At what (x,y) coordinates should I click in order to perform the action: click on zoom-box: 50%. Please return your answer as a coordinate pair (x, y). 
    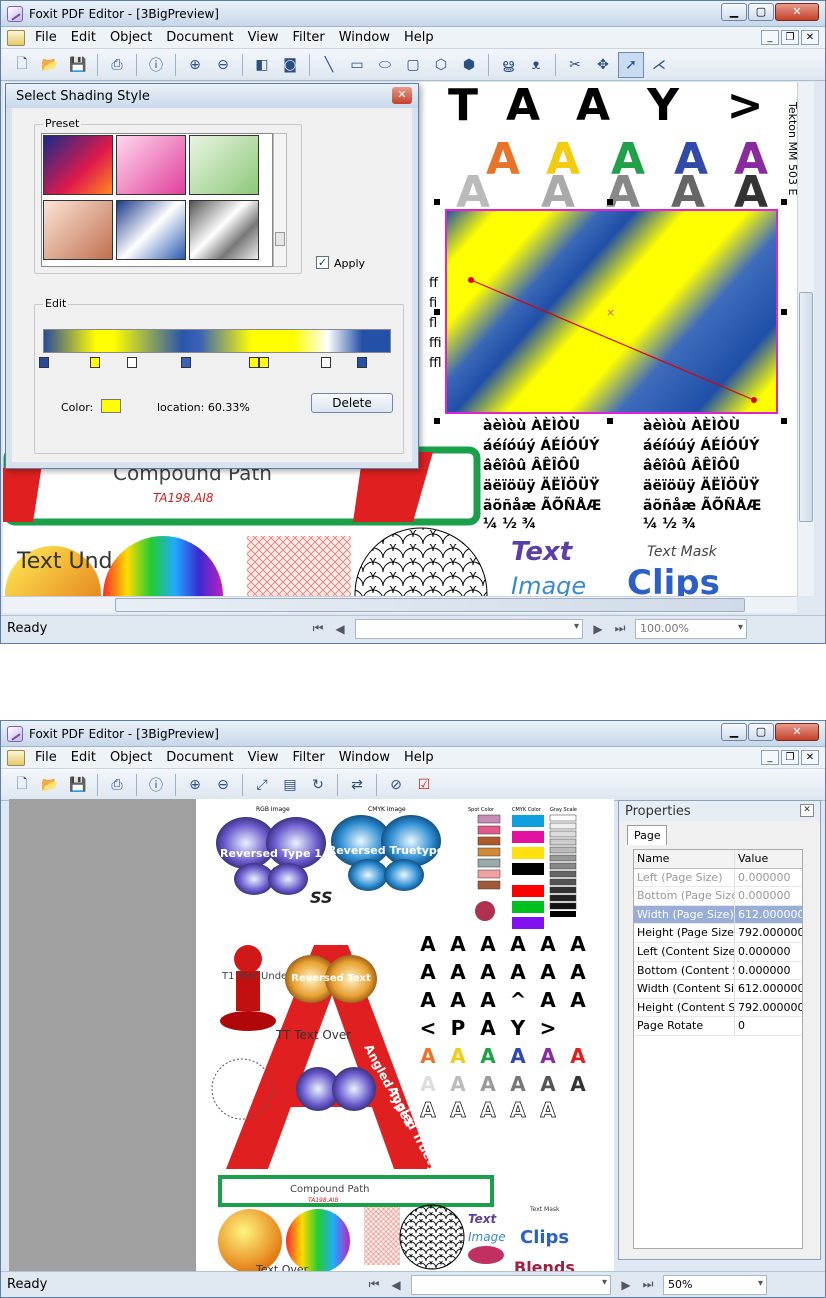
    Looking at the image, I should click on (715, 1284).